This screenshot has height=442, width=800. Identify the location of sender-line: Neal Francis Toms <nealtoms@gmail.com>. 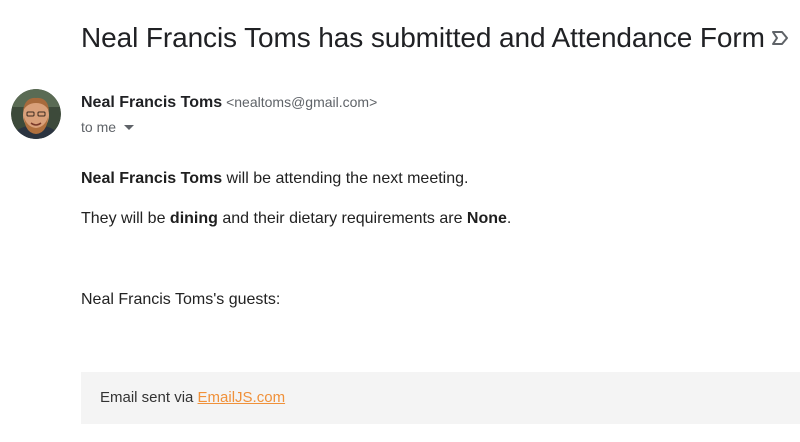
(229, 102).